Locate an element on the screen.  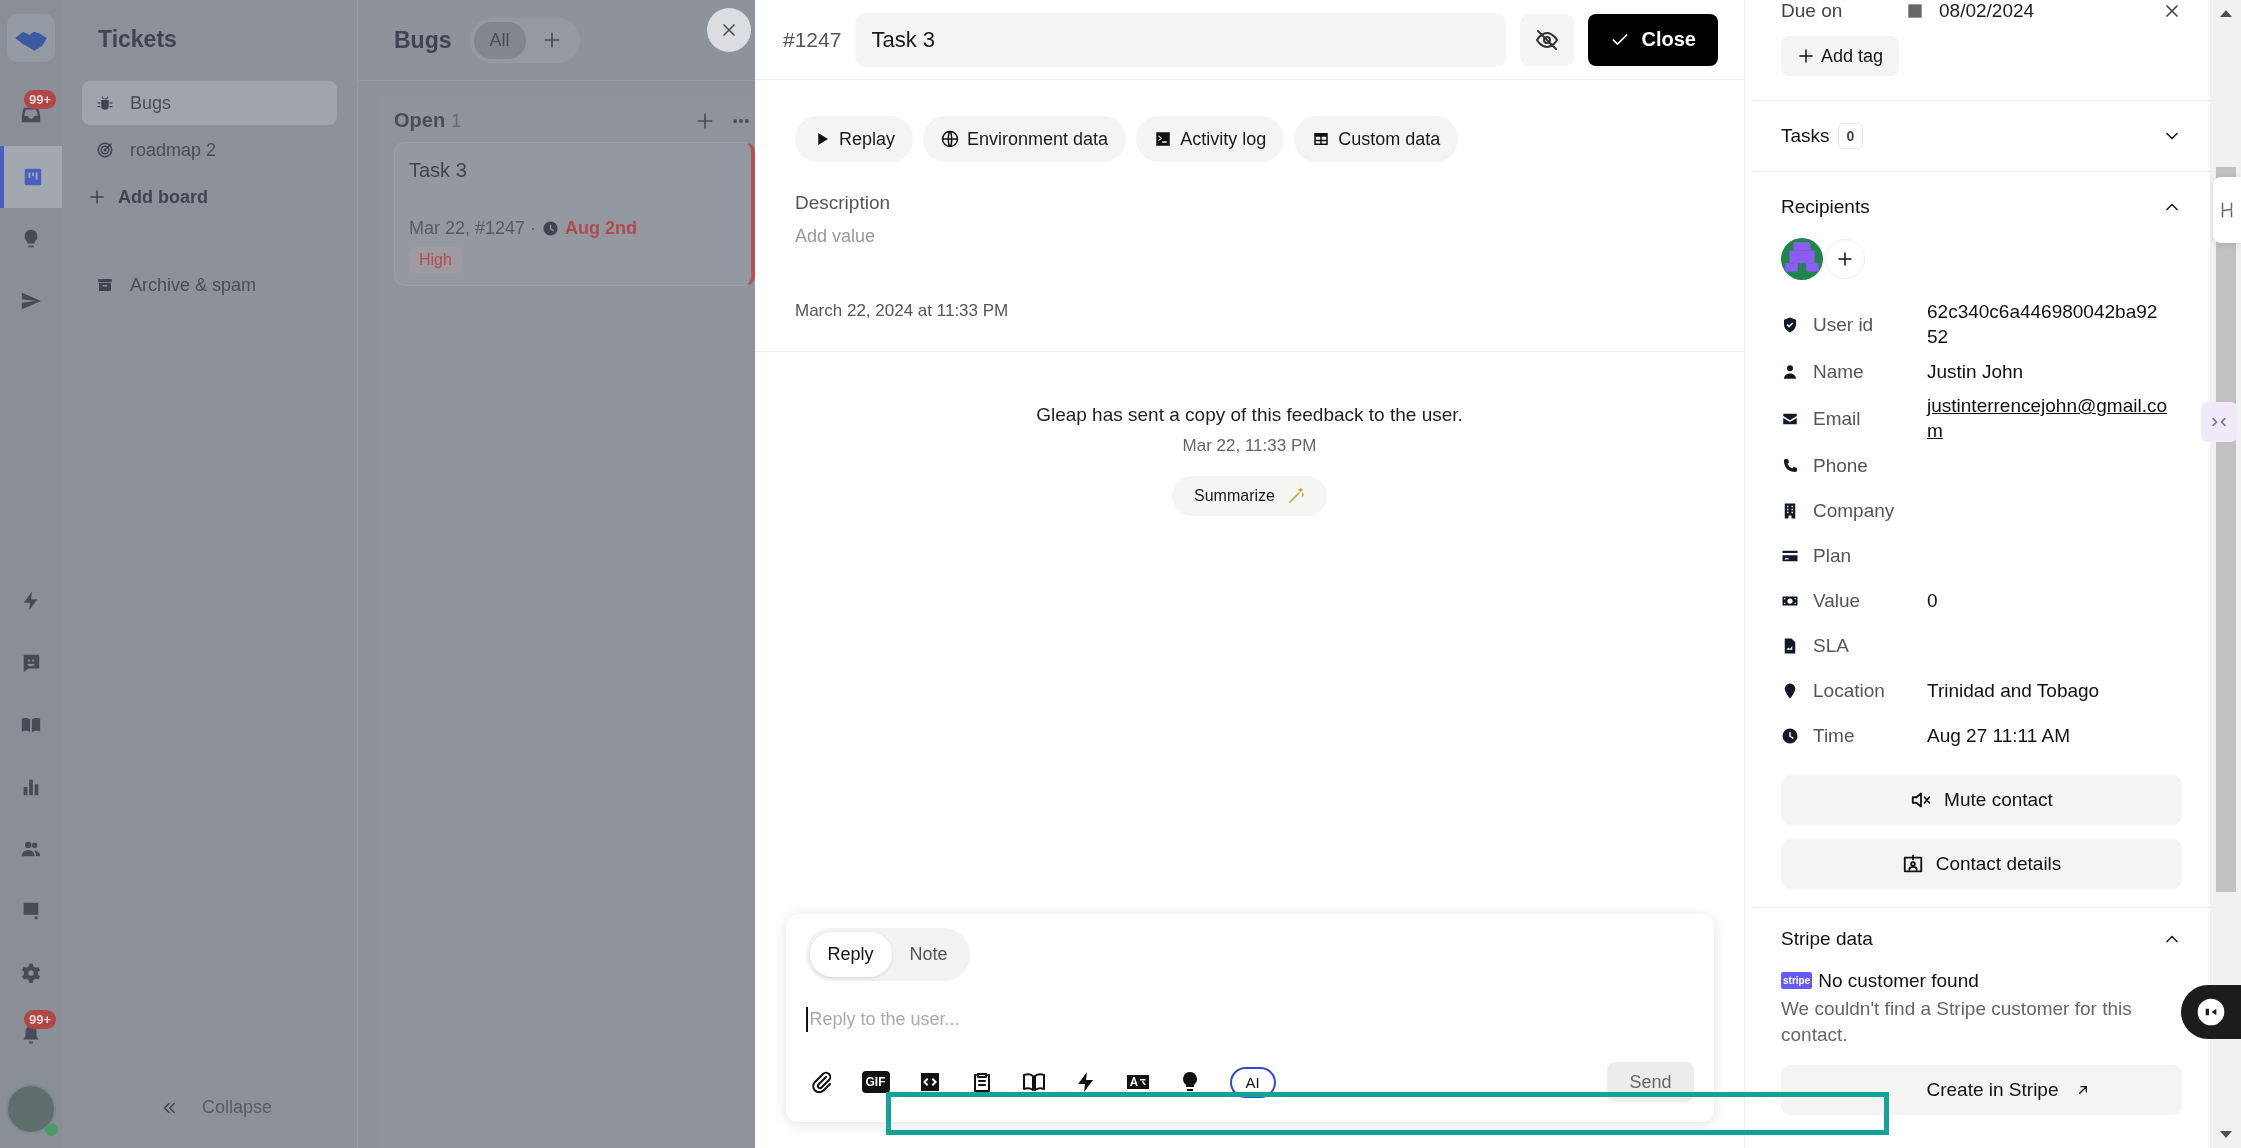
attribute-value: 62c340c6a446980042ba9252 is located at coordinates (2043, 324).